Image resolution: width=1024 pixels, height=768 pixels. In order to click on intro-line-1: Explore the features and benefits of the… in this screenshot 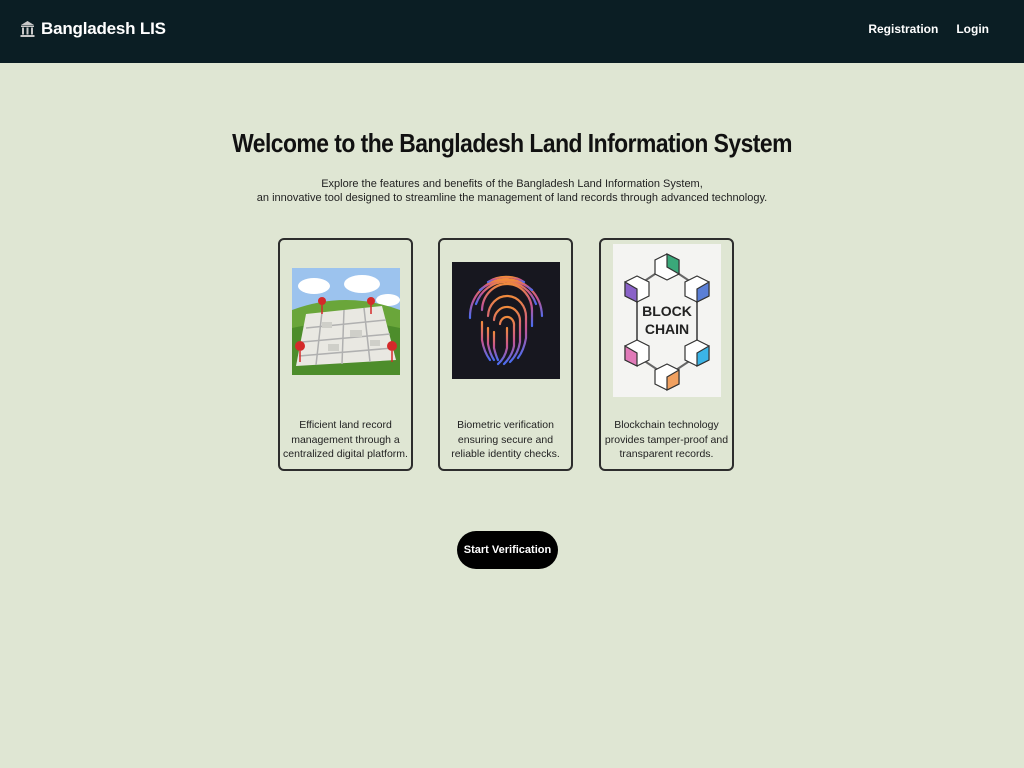, I will do `click(512, 184)`.